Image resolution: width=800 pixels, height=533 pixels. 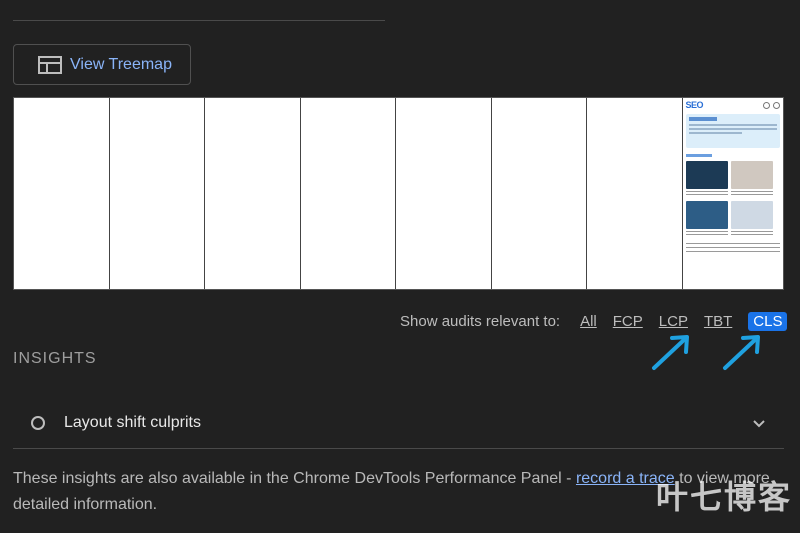 I want to click on filmstrip-frame-rendered-page: SEO, so click(x=732, y=193).